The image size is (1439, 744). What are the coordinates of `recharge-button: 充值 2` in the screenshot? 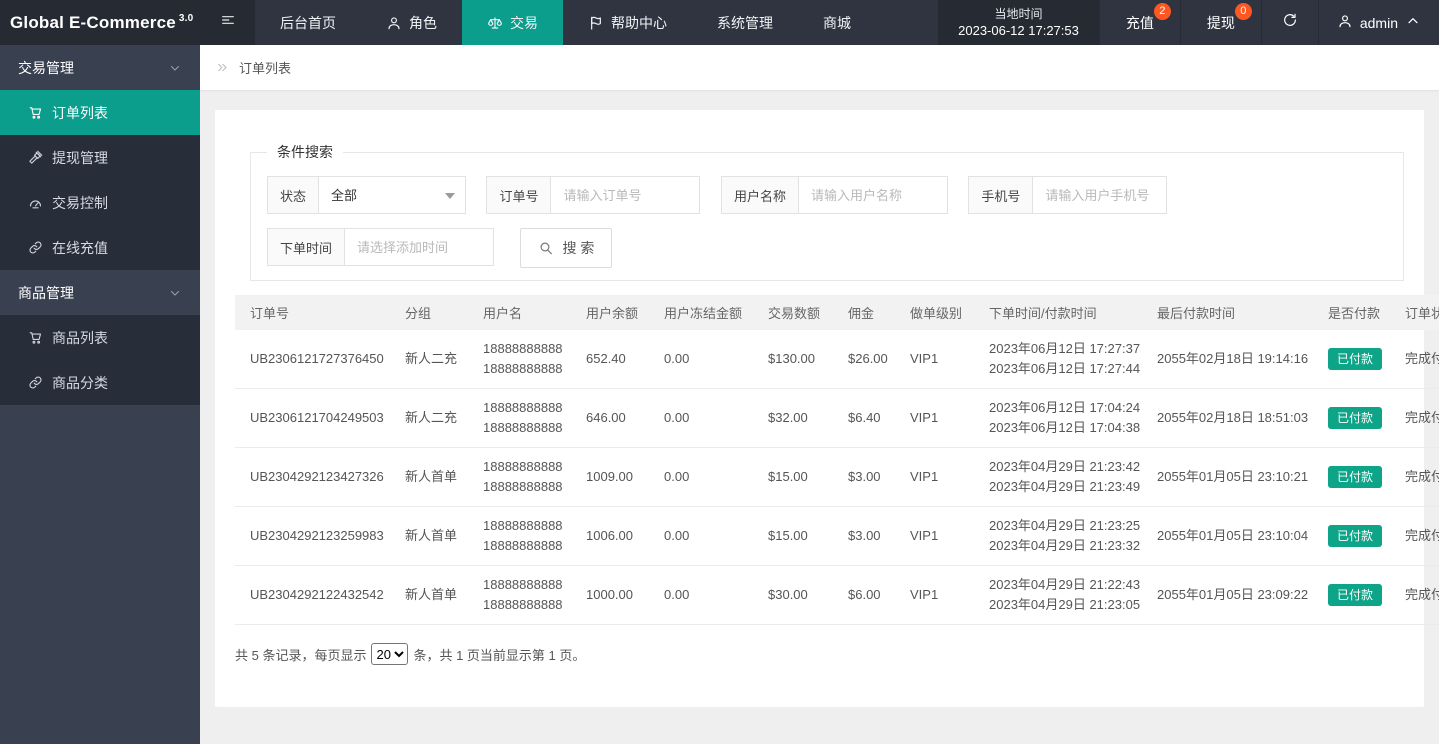 It's located at (1139, 22).